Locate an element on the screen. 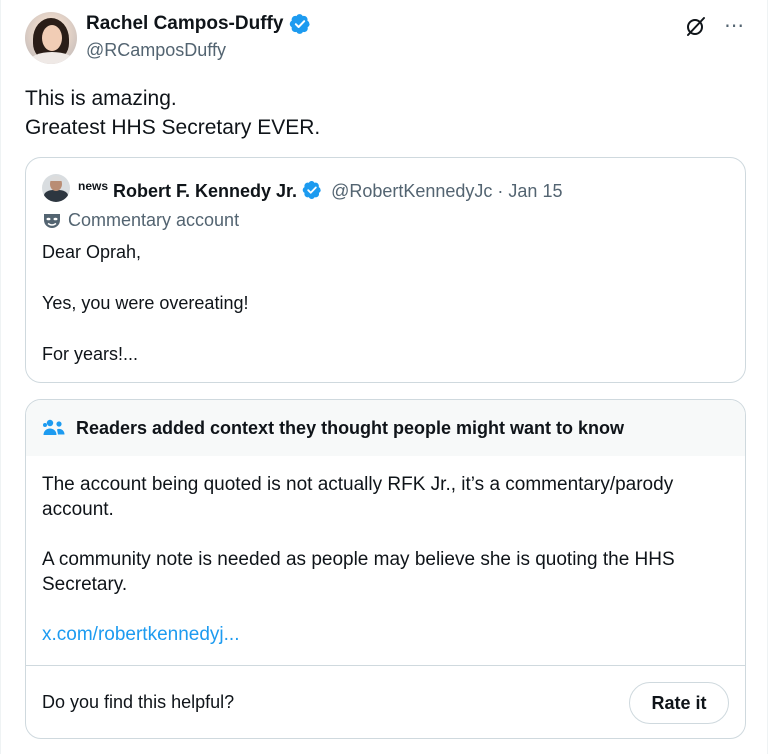 Image resolution: width=768 pixels, height=754 pixels. author-handle: @RCamposDuffy is located at coordinates (156, 50).